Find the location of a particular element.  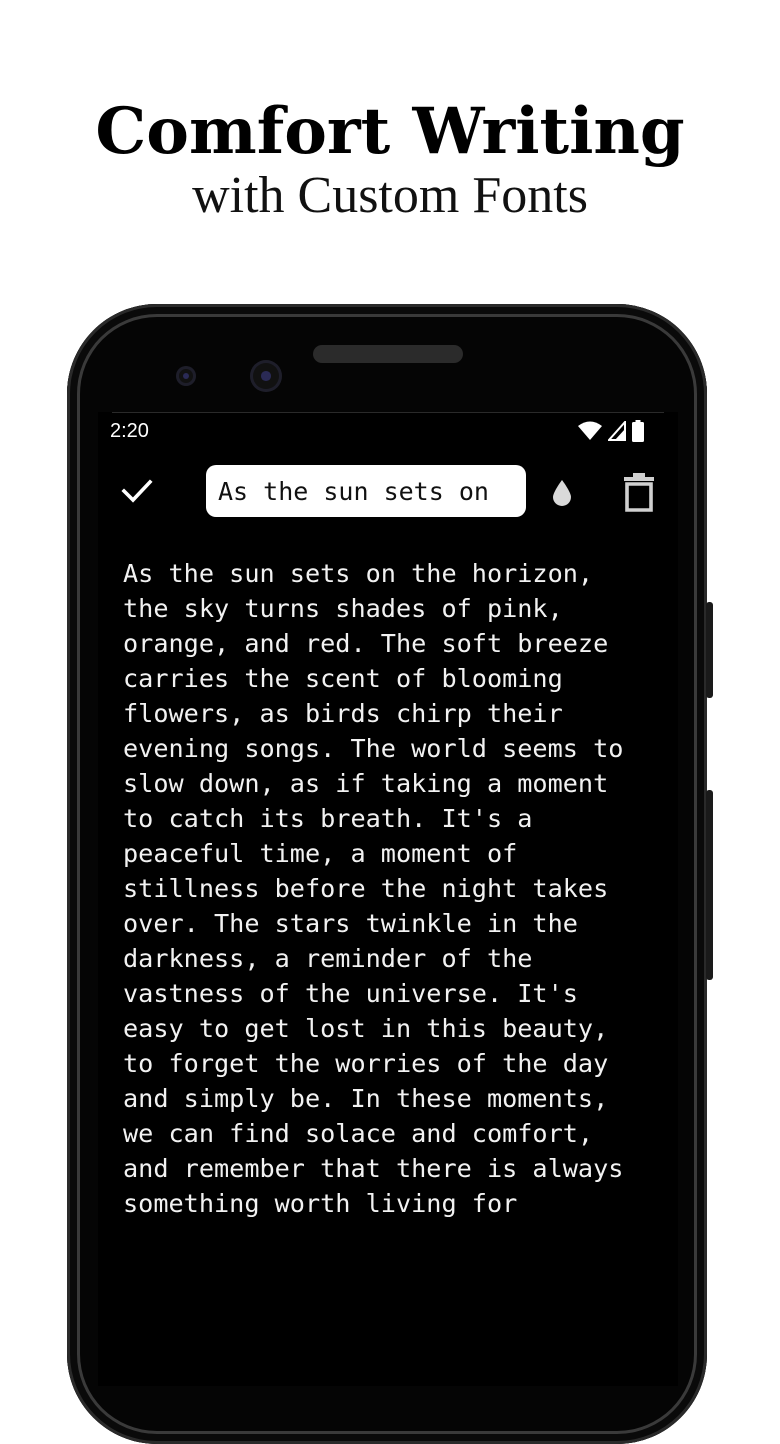

text-line: darkness, a reminder of the is located at coordinates (328, 958).